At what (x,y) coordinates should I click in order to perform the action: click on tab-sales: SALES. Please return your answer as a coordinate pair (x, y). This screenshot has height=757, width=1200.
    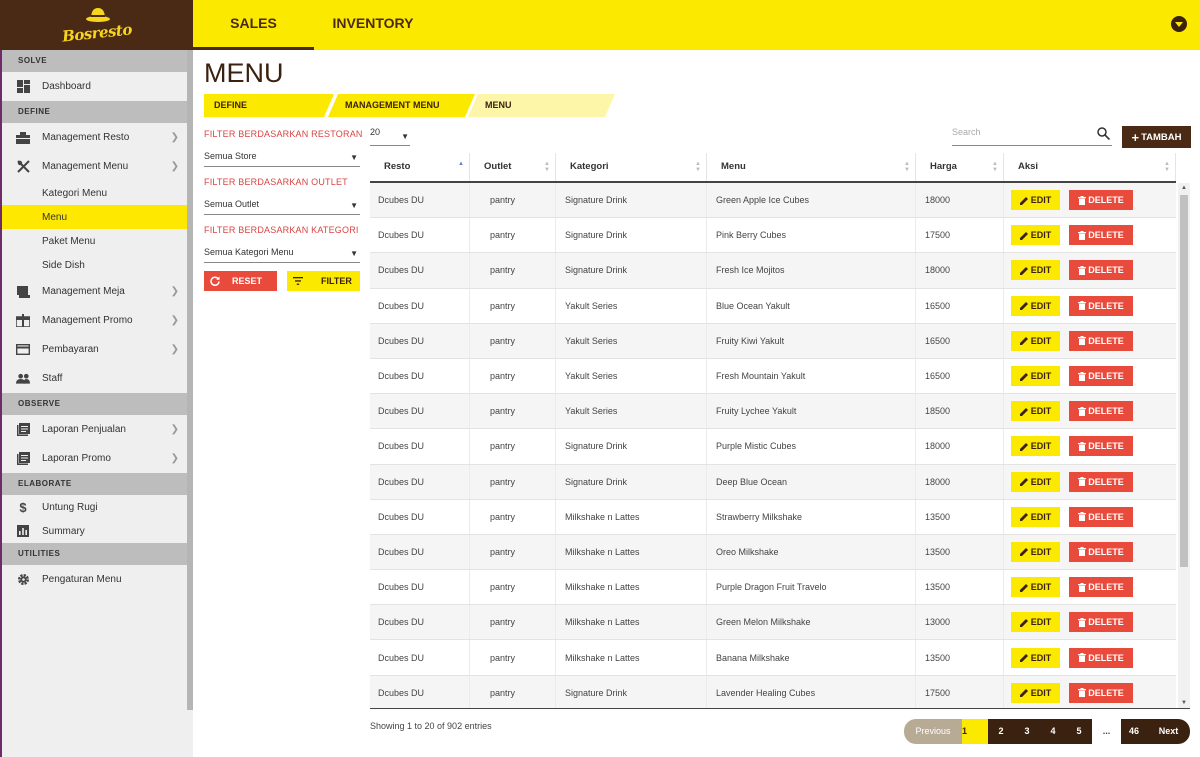
    Looking at the image, I should click on (253, 25).